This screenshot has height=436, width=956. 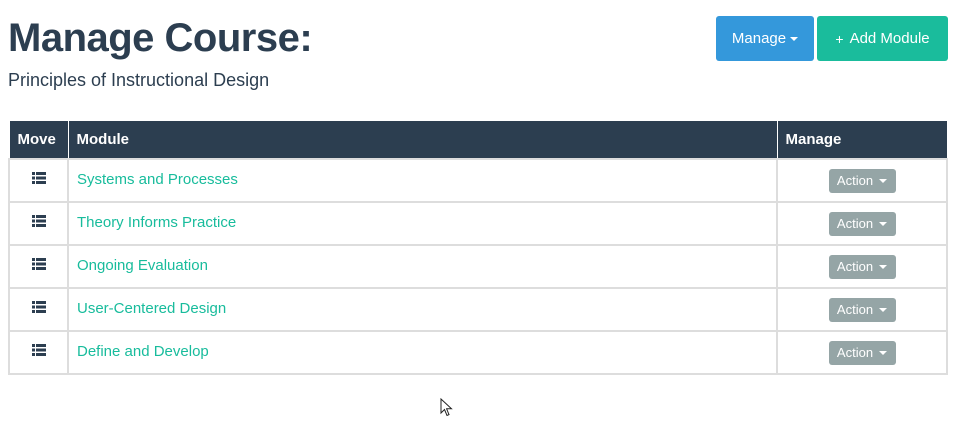 I want to click on module-link: Define and Develop, so click(x=143, y=351).